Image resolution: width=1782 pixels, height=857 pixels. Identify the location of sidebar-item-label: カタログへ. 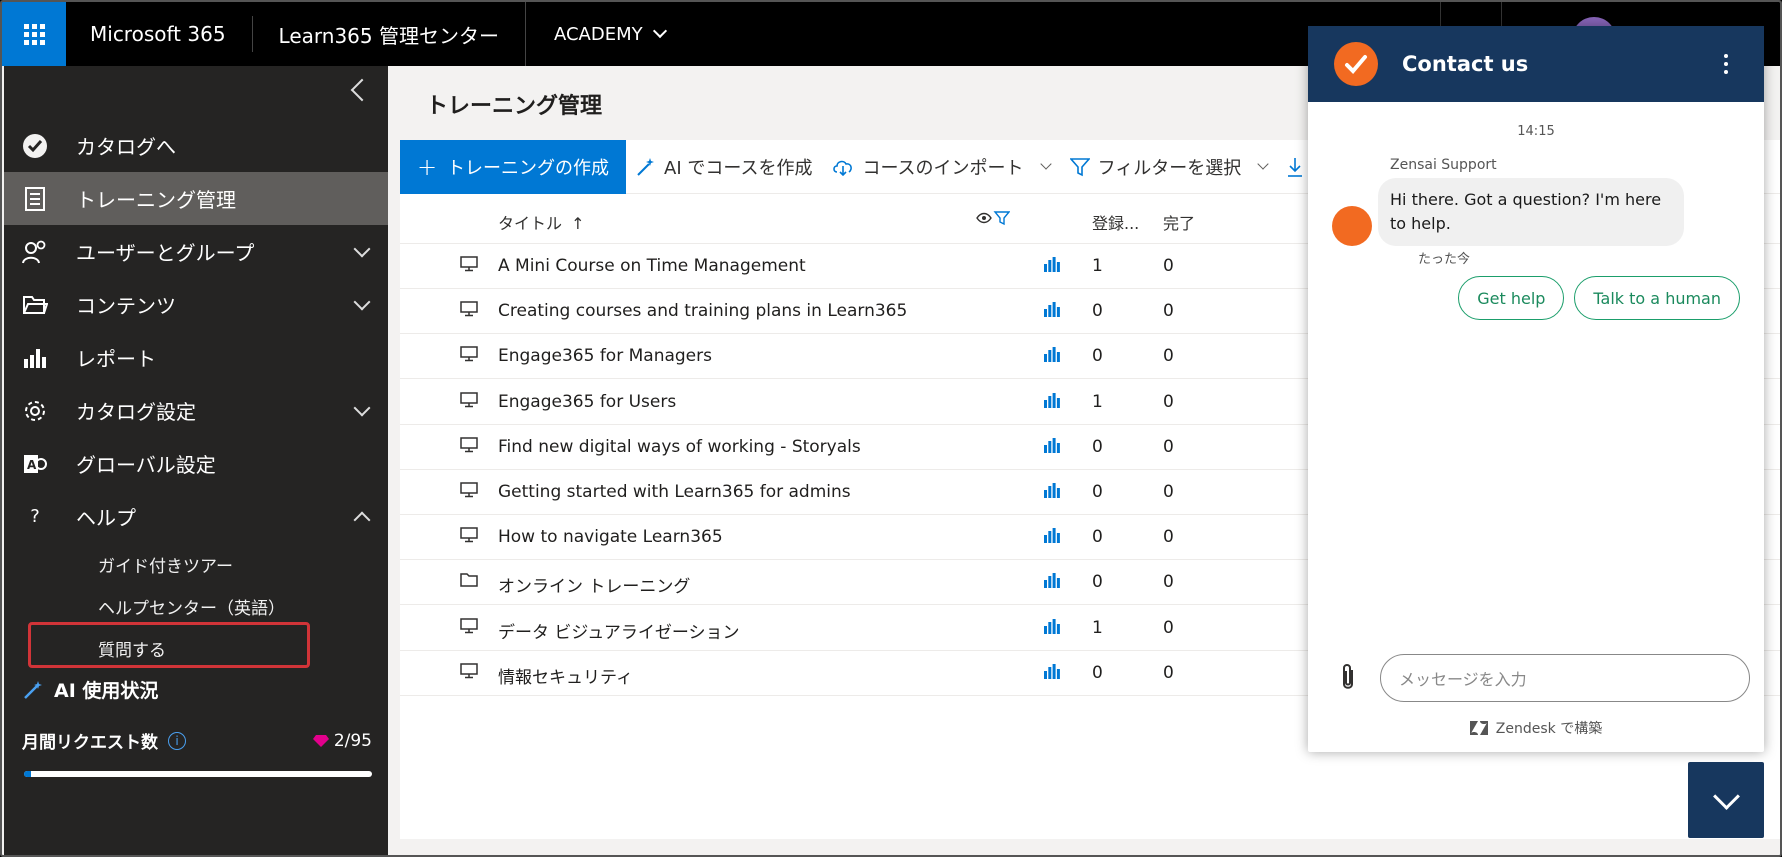
(126, 147).